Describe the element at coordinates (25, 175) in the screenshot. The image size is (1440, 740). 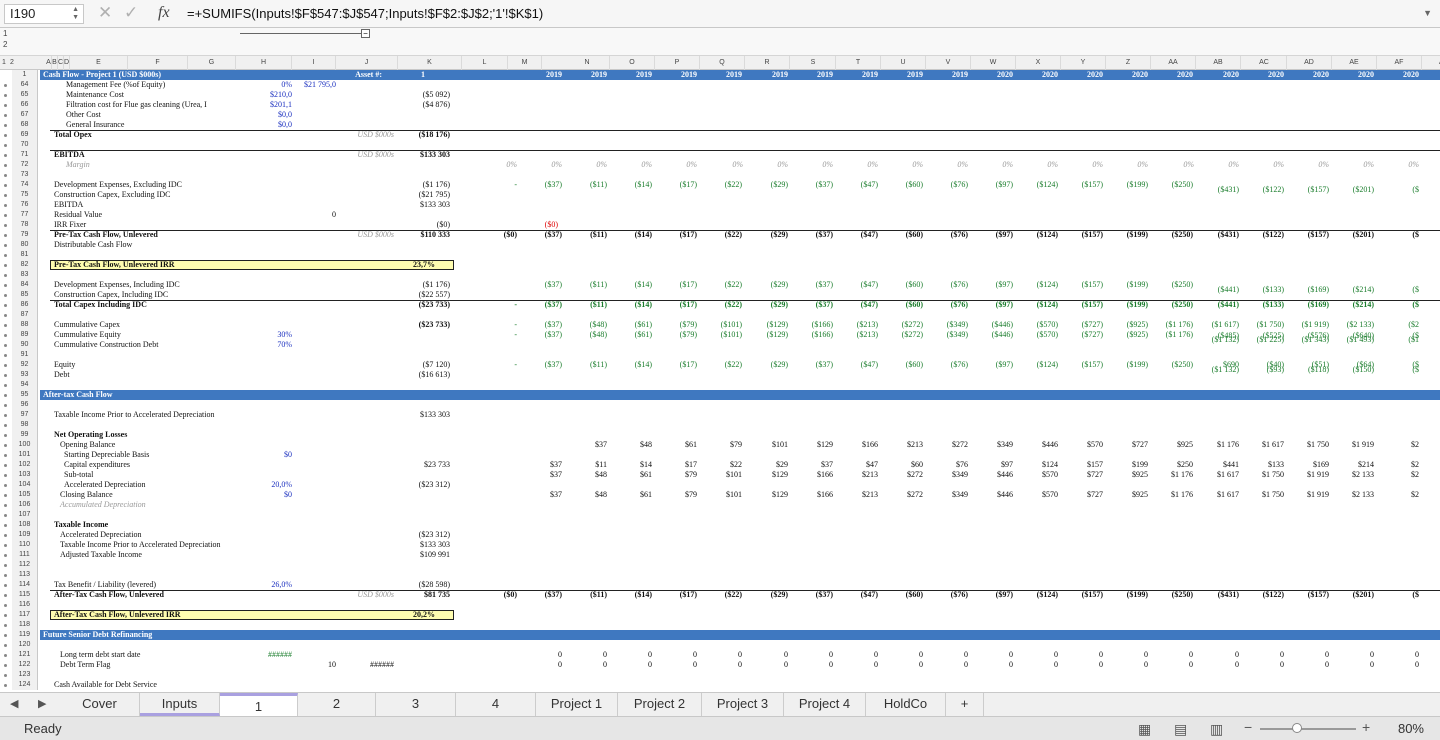
I see `row-header-73: 73` at that location.